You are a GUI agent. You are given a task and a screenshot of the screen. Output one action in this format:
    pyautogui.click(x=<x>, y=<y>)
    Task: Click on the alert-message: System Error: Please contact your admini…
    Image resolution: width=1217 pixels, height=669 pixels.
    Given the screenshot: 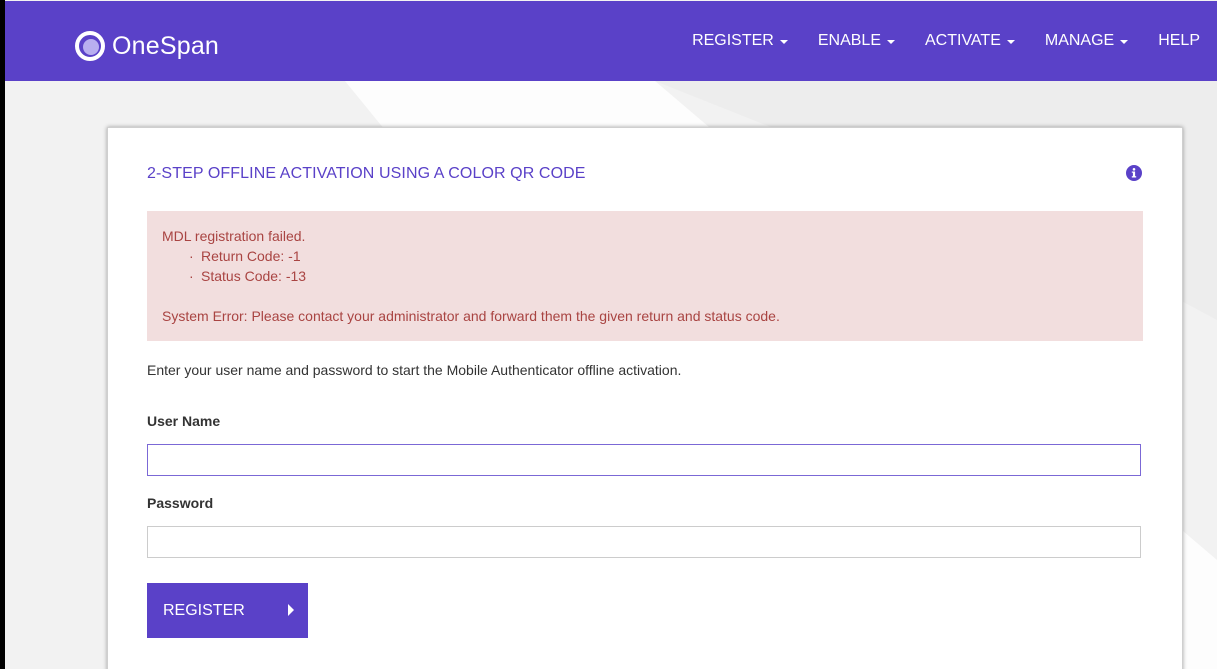 What is the action you would take?
    pyautogui.click(x=471, y=316)
    